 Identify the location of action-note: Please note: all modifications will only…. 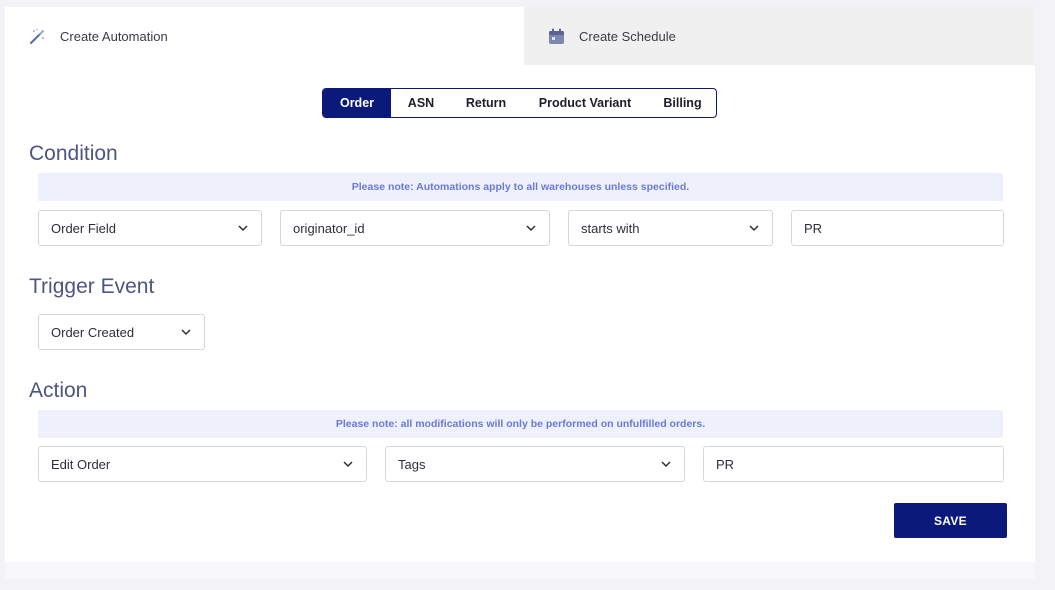
(520, 424).